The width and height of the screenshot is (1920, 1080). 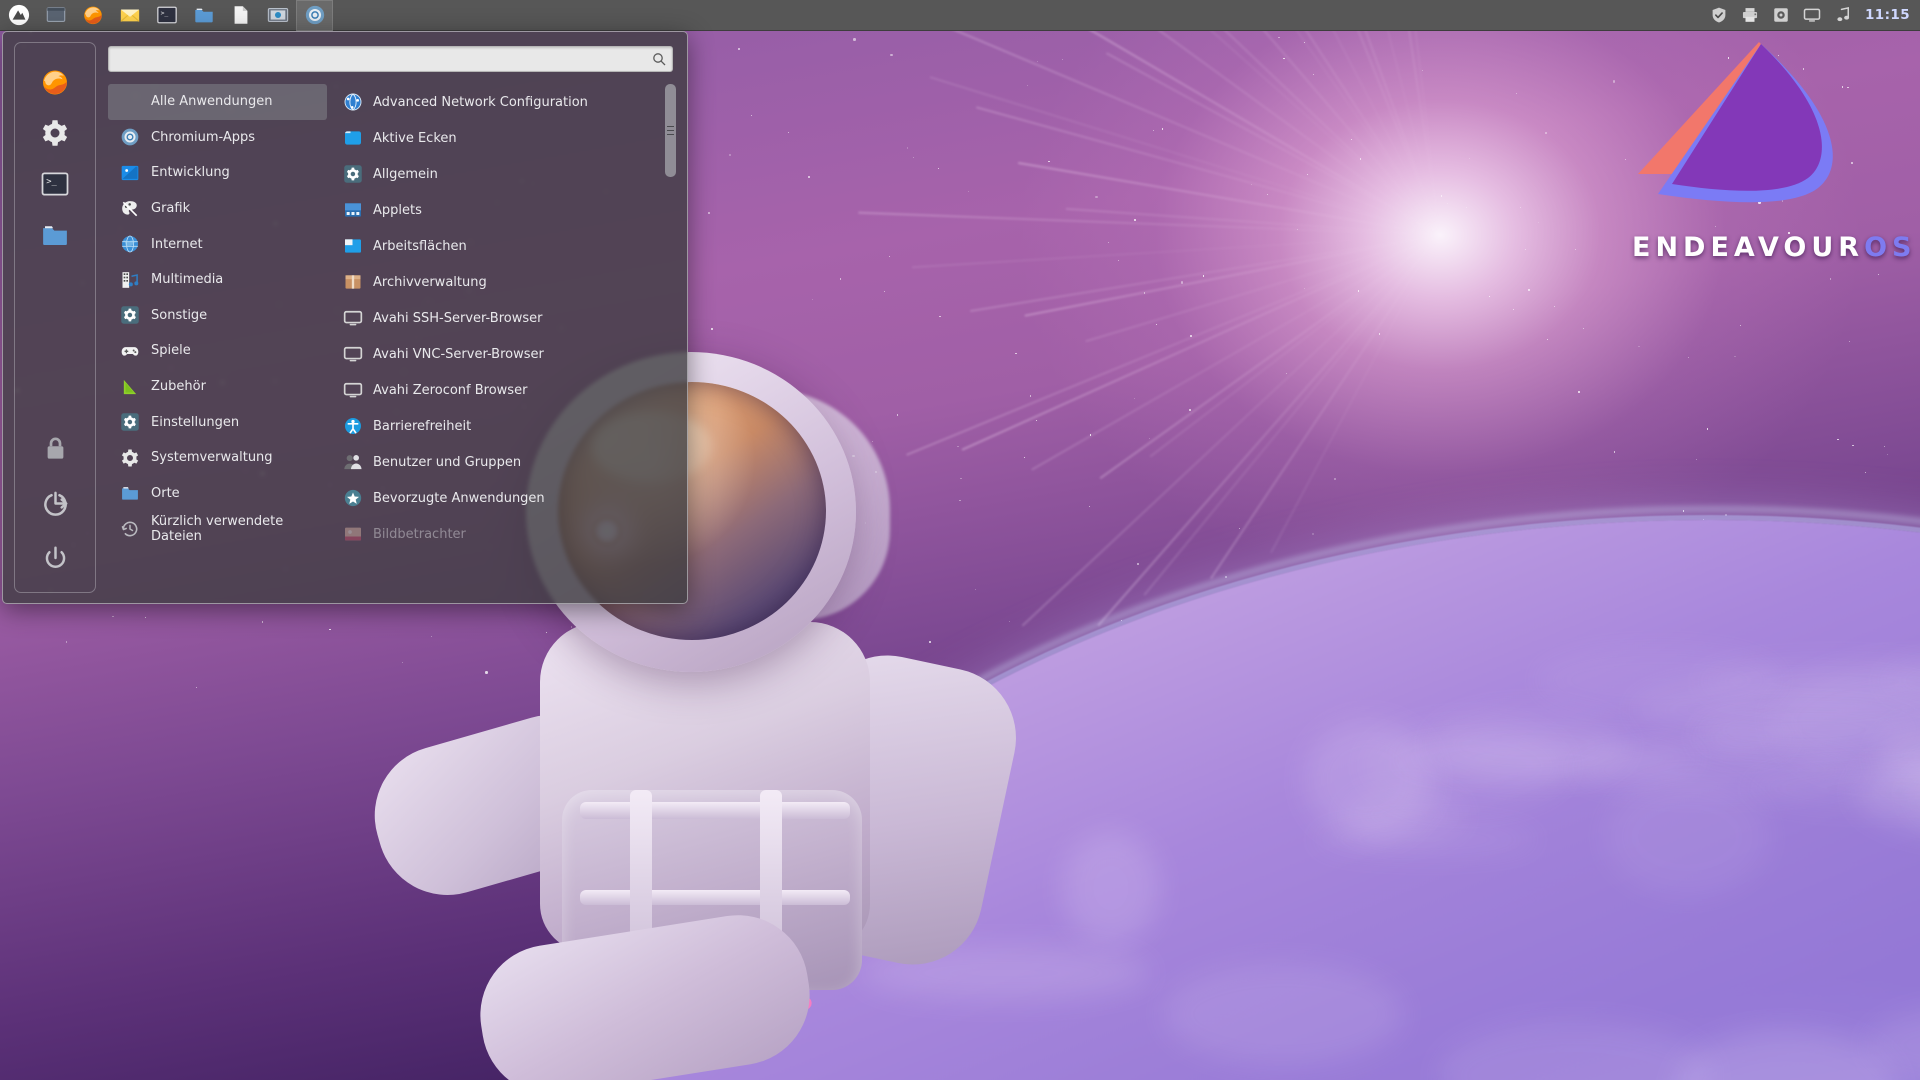 I want to click on menu-category-label: Systemverwaltung, so click(x=212, y=458).